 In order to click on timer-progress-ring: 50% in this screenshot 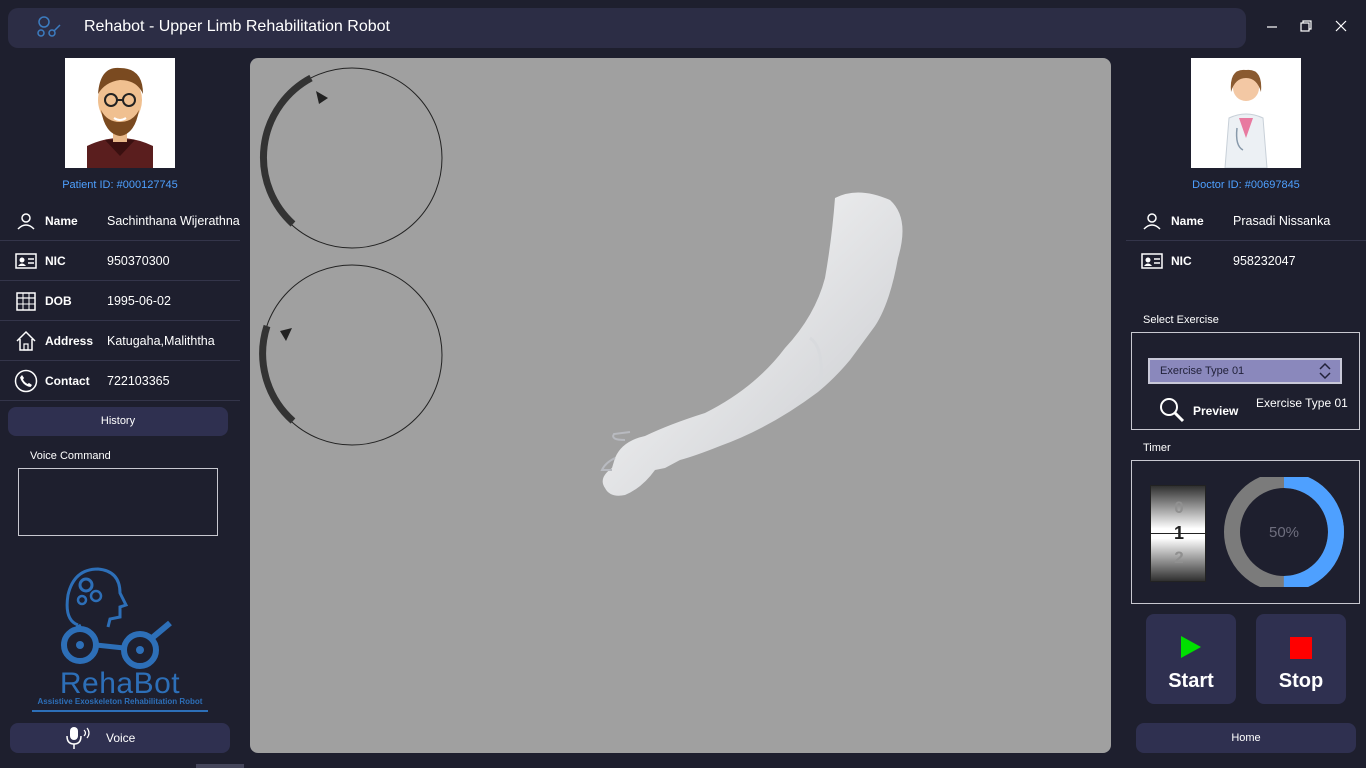, I will do `click(1284, 532)`.